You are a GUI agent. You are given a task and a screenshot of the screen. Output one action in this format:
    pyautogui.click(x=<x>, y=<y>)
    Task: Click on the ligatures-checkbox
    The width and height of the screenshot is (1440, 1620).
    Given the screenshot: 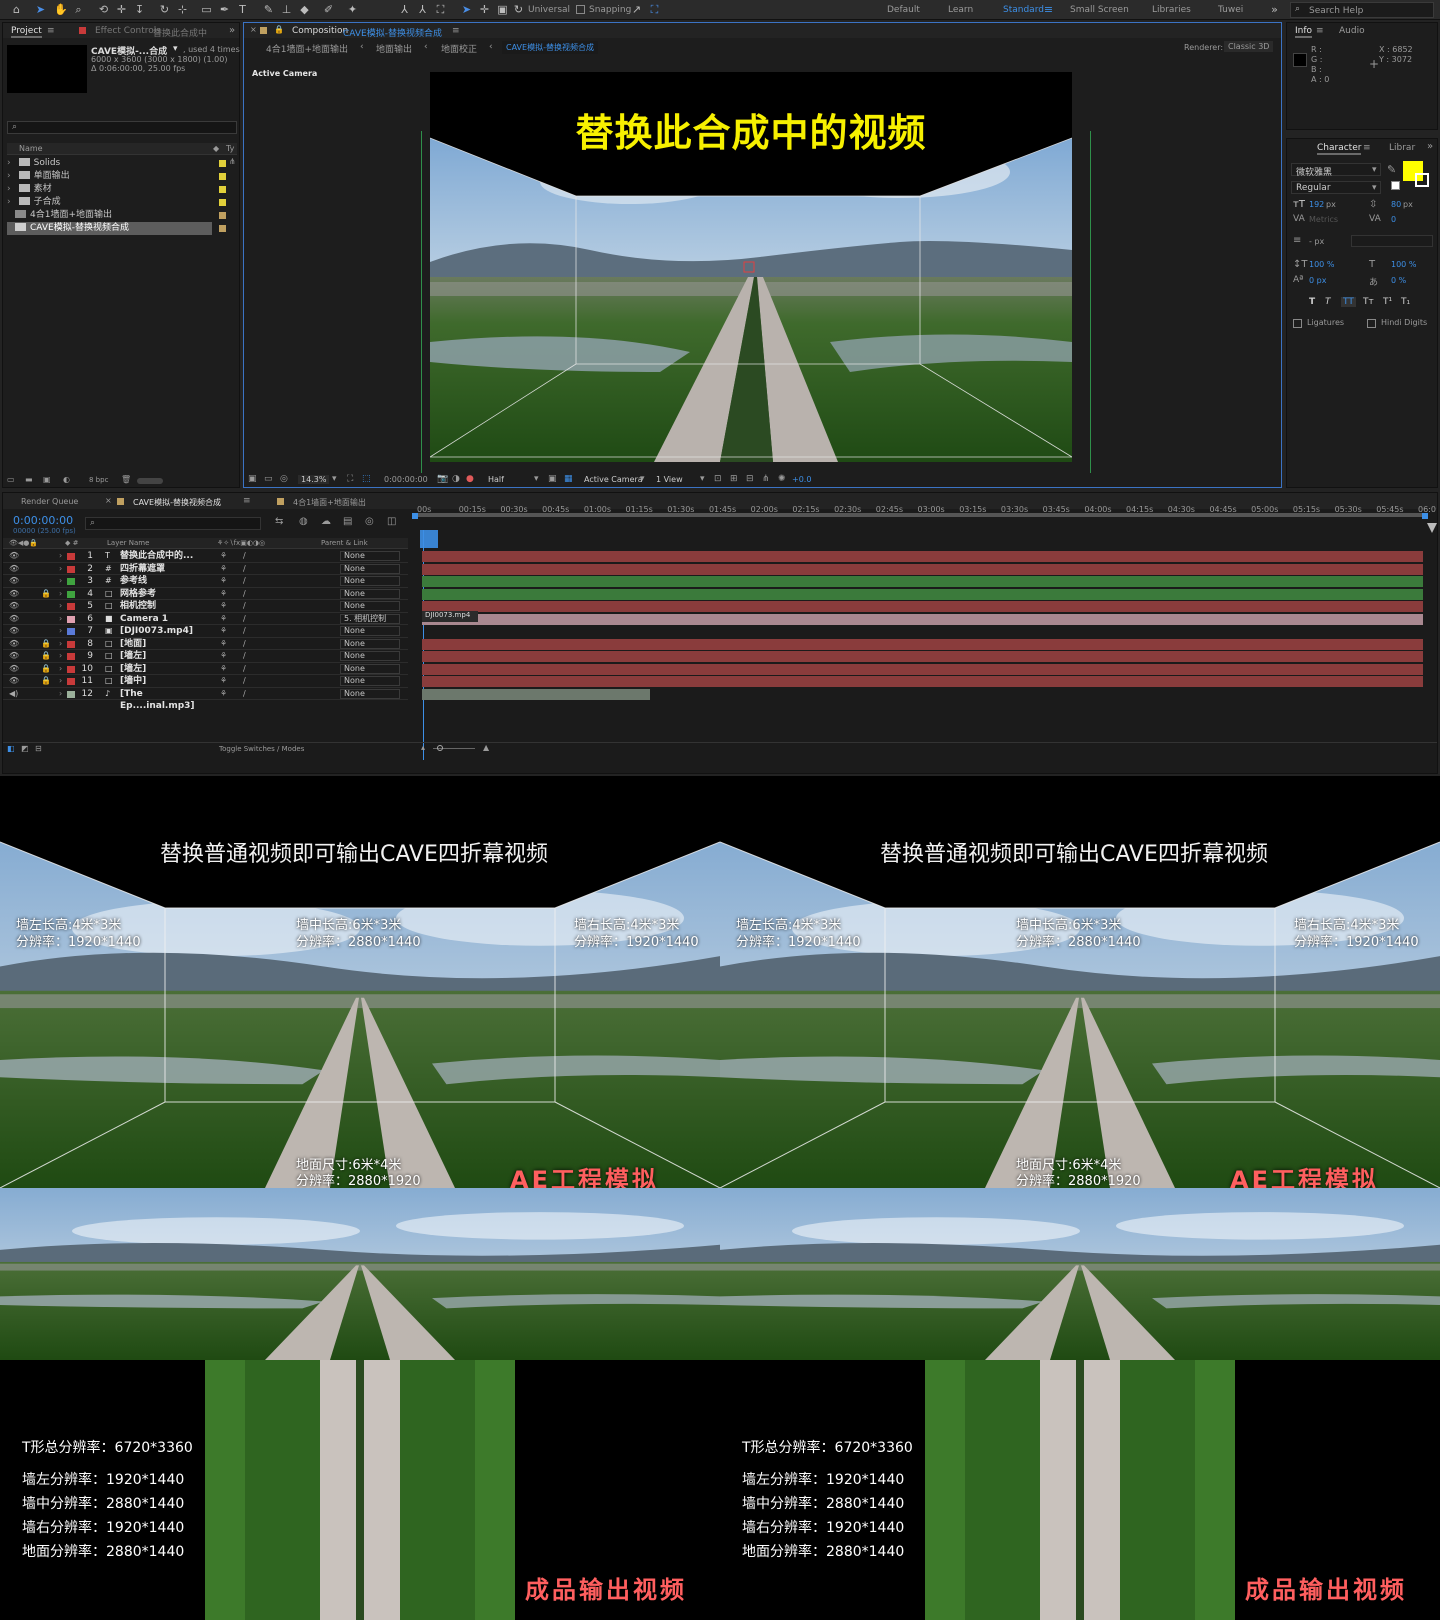 What is the action you would take?
    pyautogui.click(x=1297, y=323)
    